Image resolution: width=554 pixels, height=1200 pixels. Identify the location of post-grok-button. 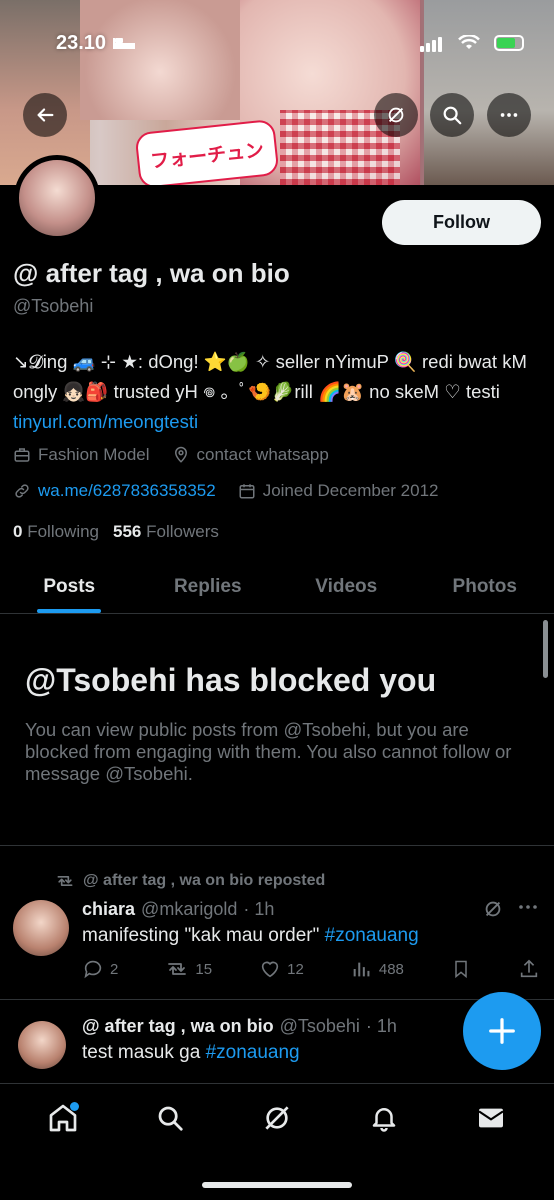
(493, 912).